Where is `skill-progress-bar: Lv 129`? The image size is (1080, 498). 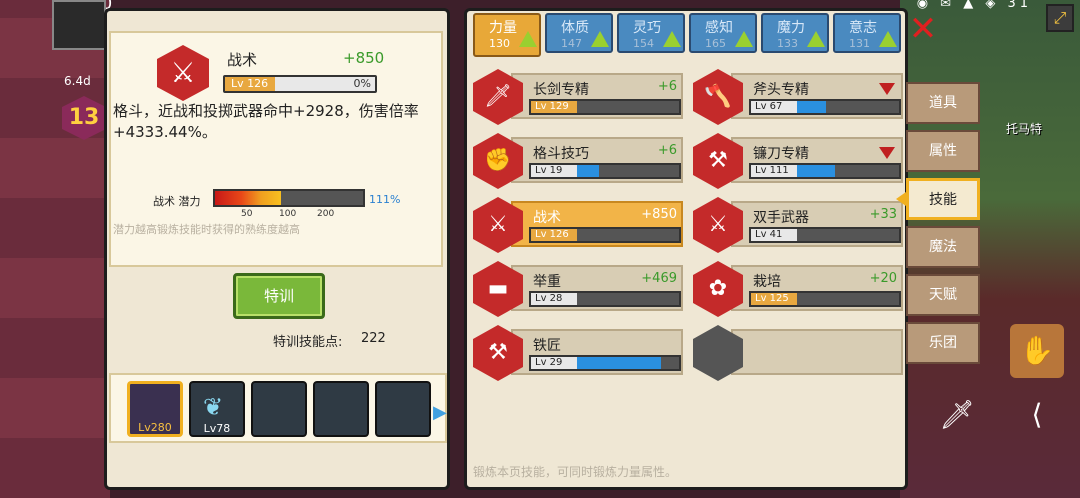 skill-progress-bar: Lv 129 is located at coordinates (605, 107).